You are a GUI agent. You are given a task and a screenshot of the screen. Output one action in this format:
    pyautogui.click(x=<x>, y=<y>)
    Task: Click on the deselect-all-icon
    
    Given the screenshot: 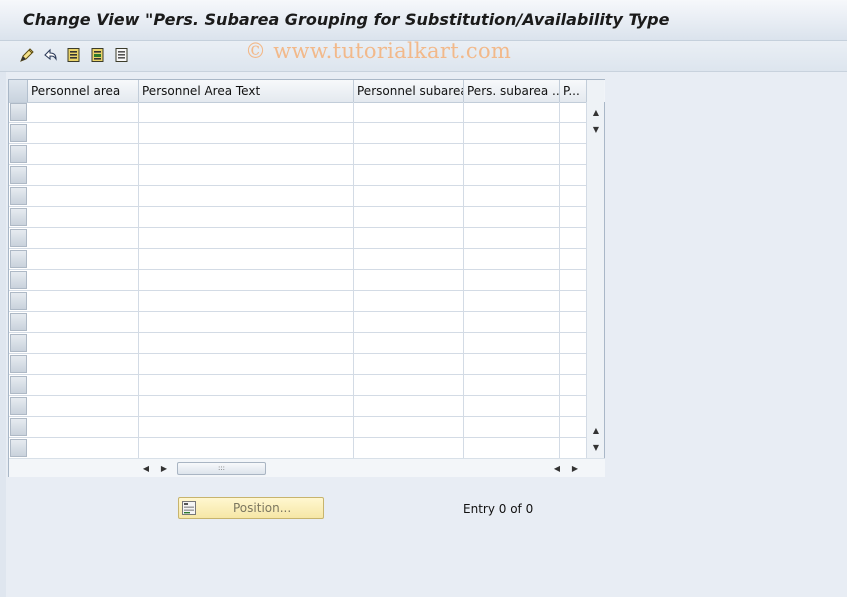 What is the action you would take?
    pyautogui.click(x=122, y=55)
    